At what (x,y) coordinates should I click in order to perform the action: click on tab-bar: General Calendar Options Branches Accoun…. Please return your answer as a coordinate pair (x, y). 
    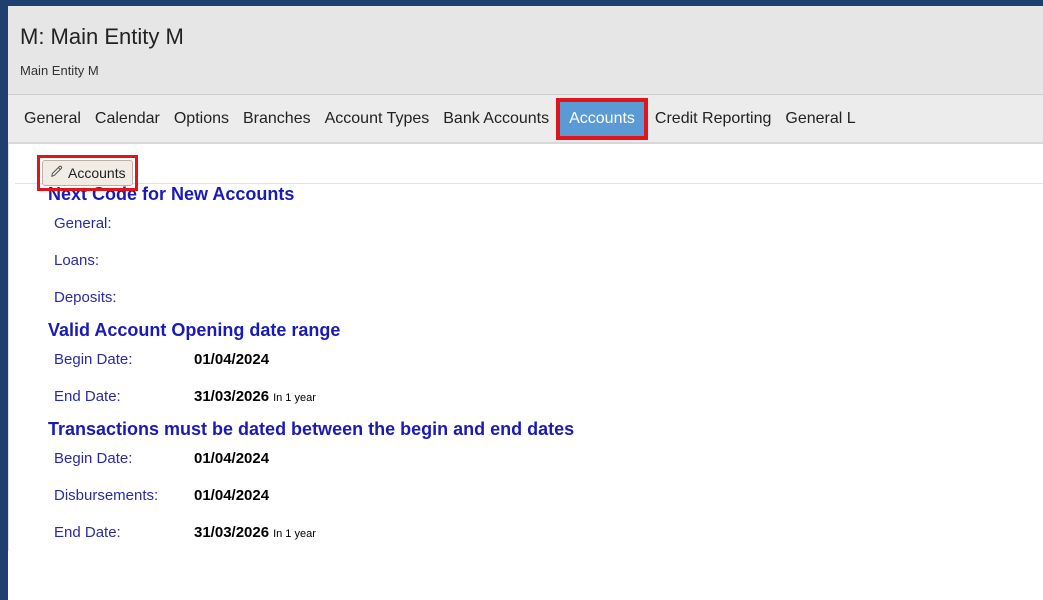
    Looking at the image, I should click on (525, 119).